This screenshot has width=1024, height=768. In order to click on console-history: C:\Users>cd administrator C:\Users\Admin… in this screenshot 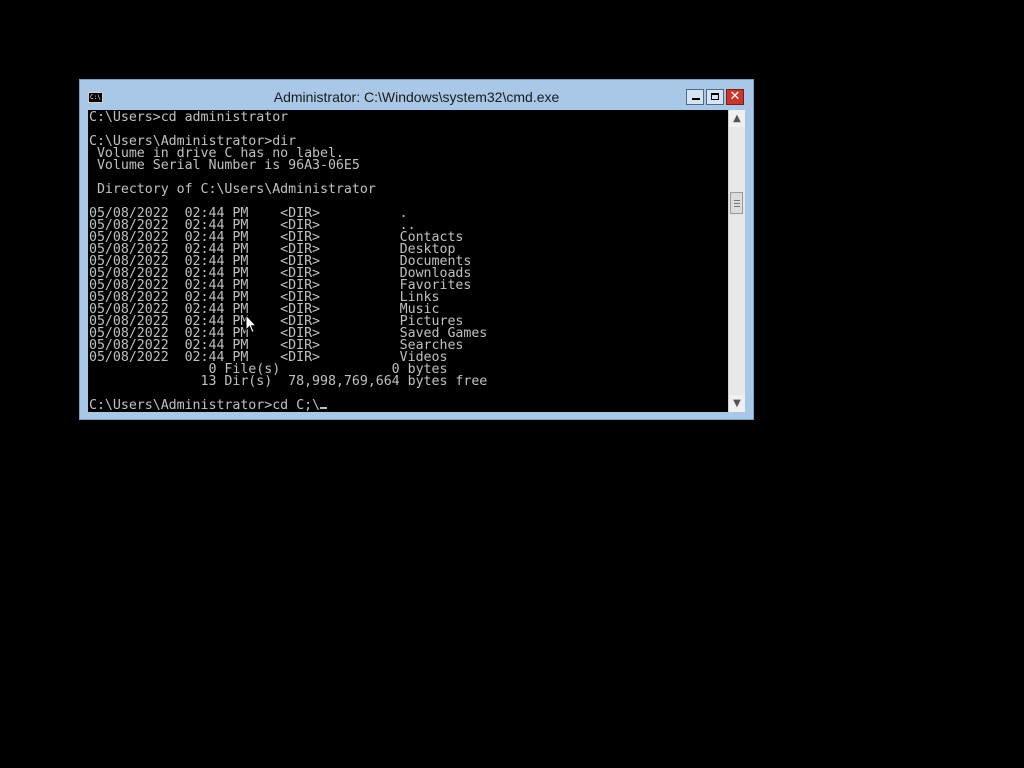, I will do `click(288, 249)`.